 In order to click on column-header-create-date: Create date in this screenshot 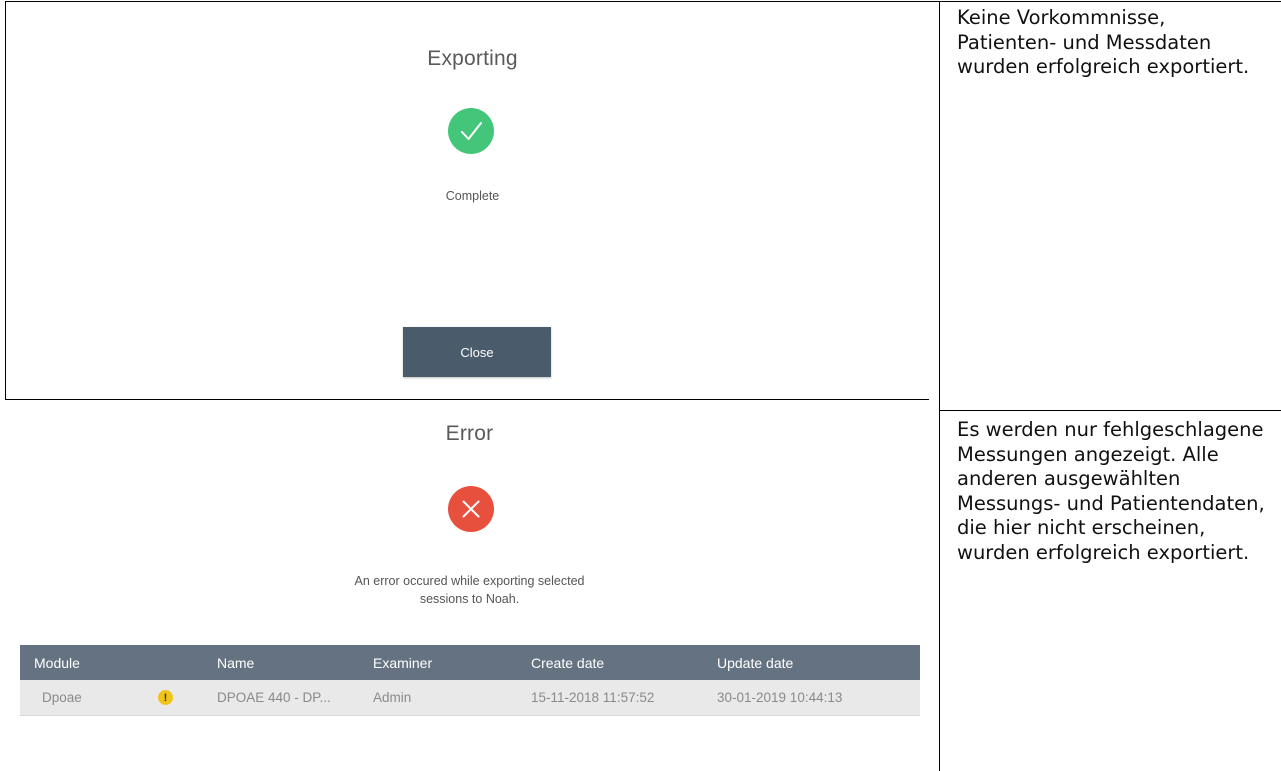, I will do `click(567, 663)`.